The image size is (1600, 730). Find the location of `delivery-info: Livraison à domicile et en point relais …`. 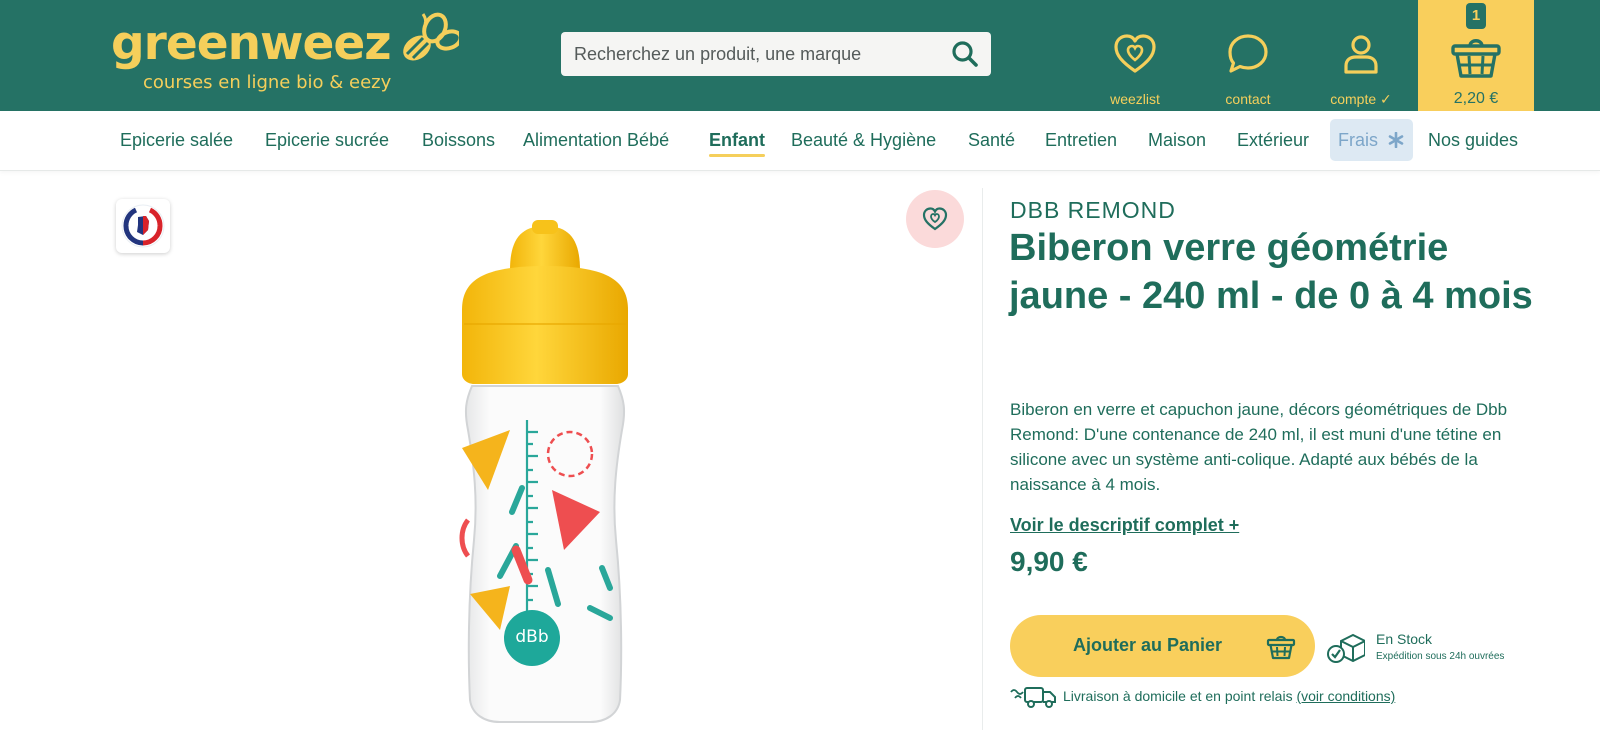

delivery-info: Livraison à domicile et en point relais … is located at coordinates (1229, 696).